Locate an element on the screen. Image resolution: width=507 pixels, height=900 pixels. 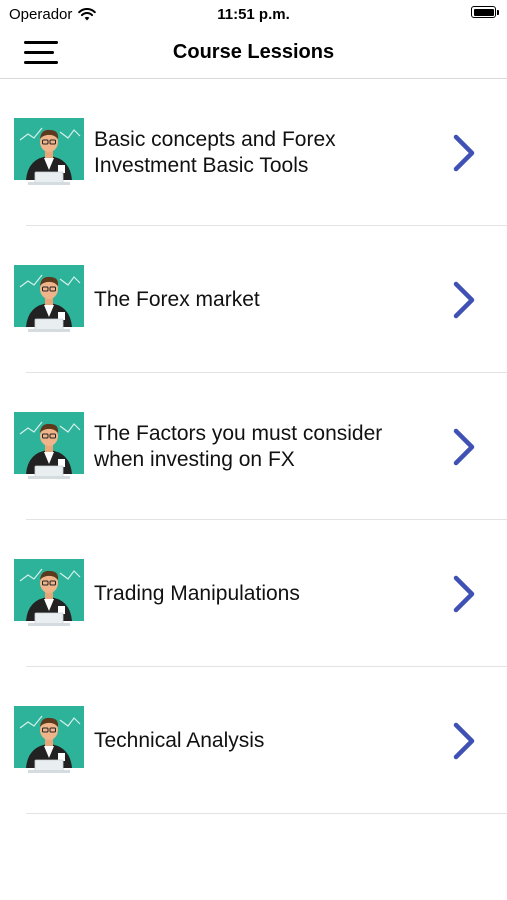
navigation-bar: Course Lessions is located at coordinates (253, 53).